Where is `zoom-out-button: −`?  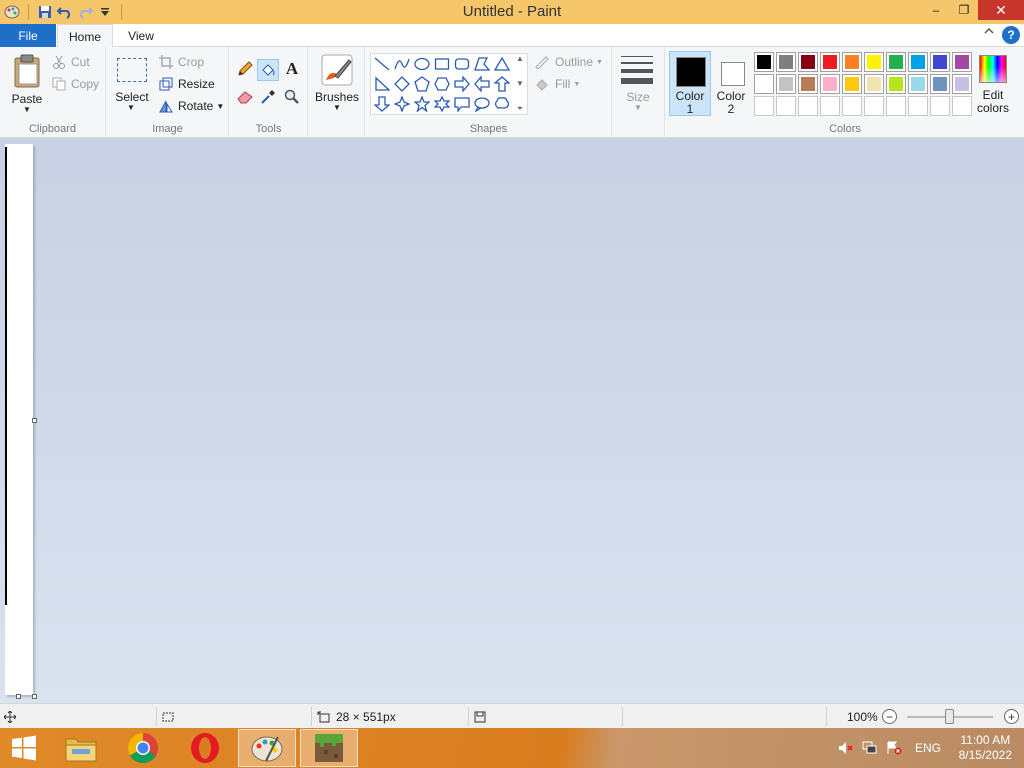 zoom-out-button: − is located at coordinates (889, 716).